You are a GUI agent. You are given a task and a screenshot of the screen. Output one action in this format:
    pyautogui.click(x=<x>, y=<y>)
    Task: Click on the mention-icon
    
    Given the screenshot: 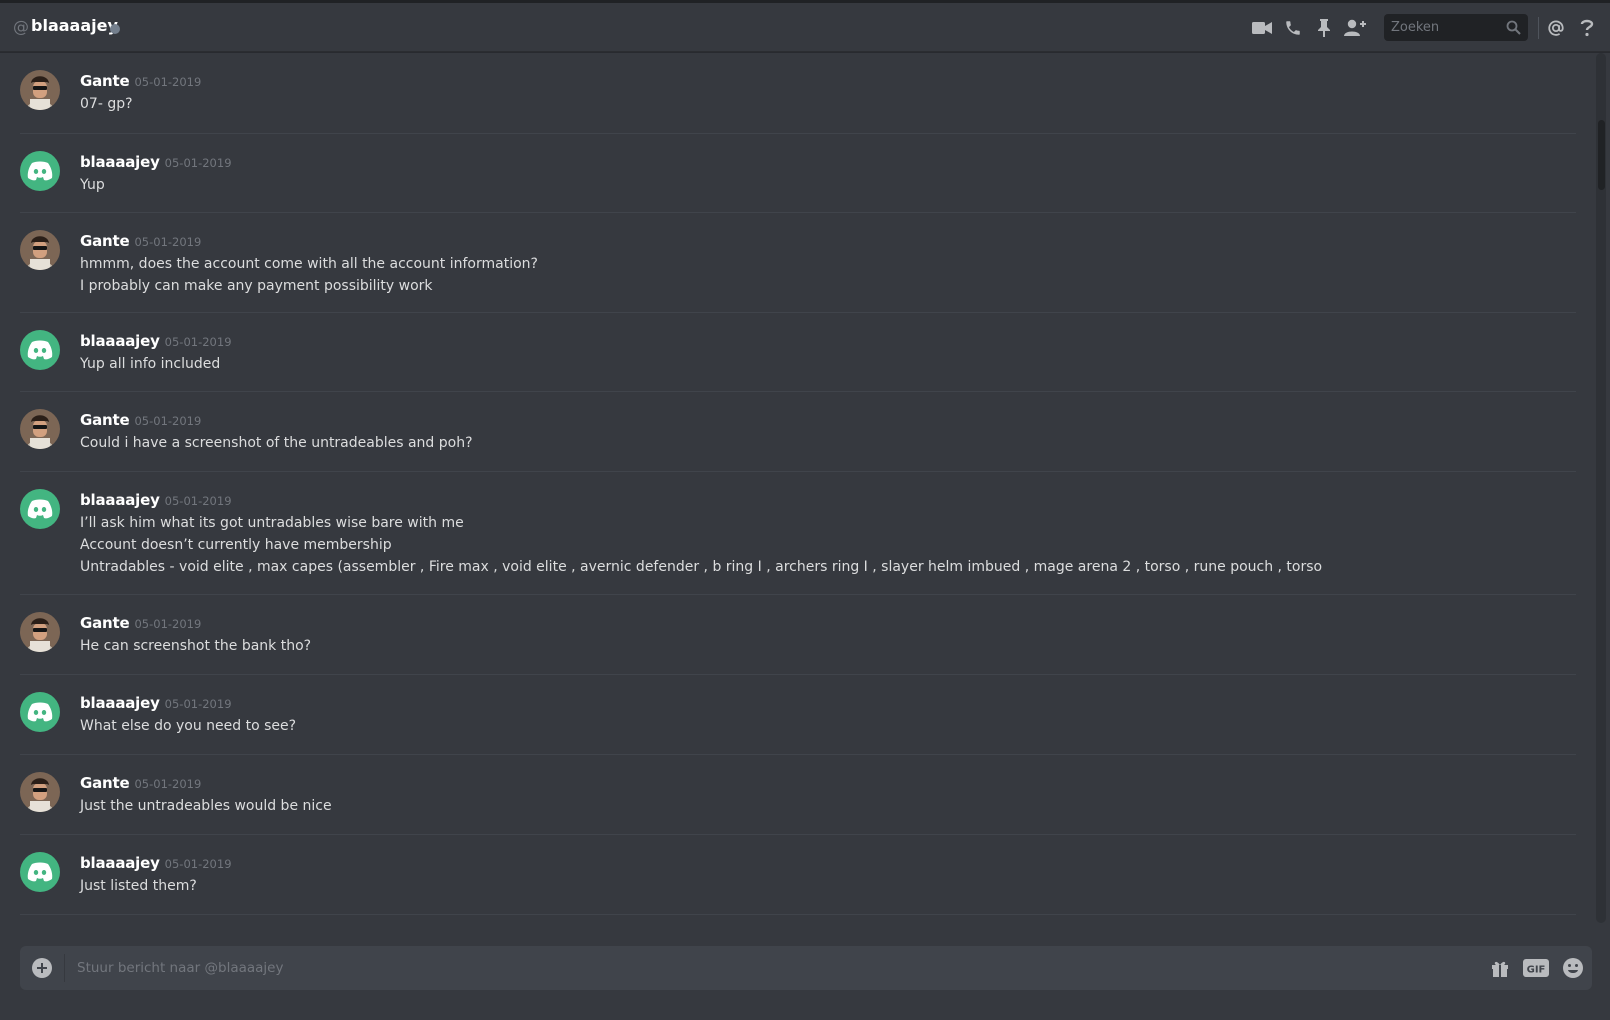 What is the action you would take?
    pyautogui.click(x=1556, y=28)
    